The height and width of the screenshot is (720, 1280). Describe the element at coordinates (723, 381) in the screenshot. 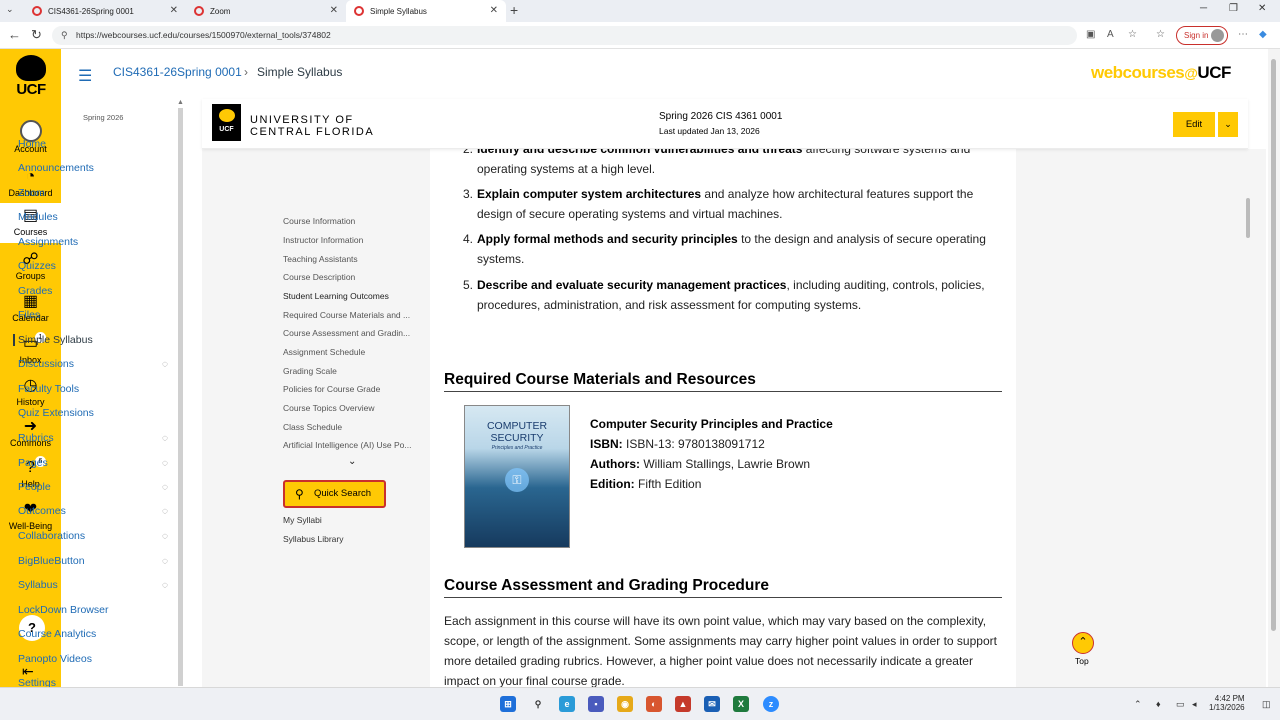

I see `materials-heading: Required Course Materials and Resources` at that location.